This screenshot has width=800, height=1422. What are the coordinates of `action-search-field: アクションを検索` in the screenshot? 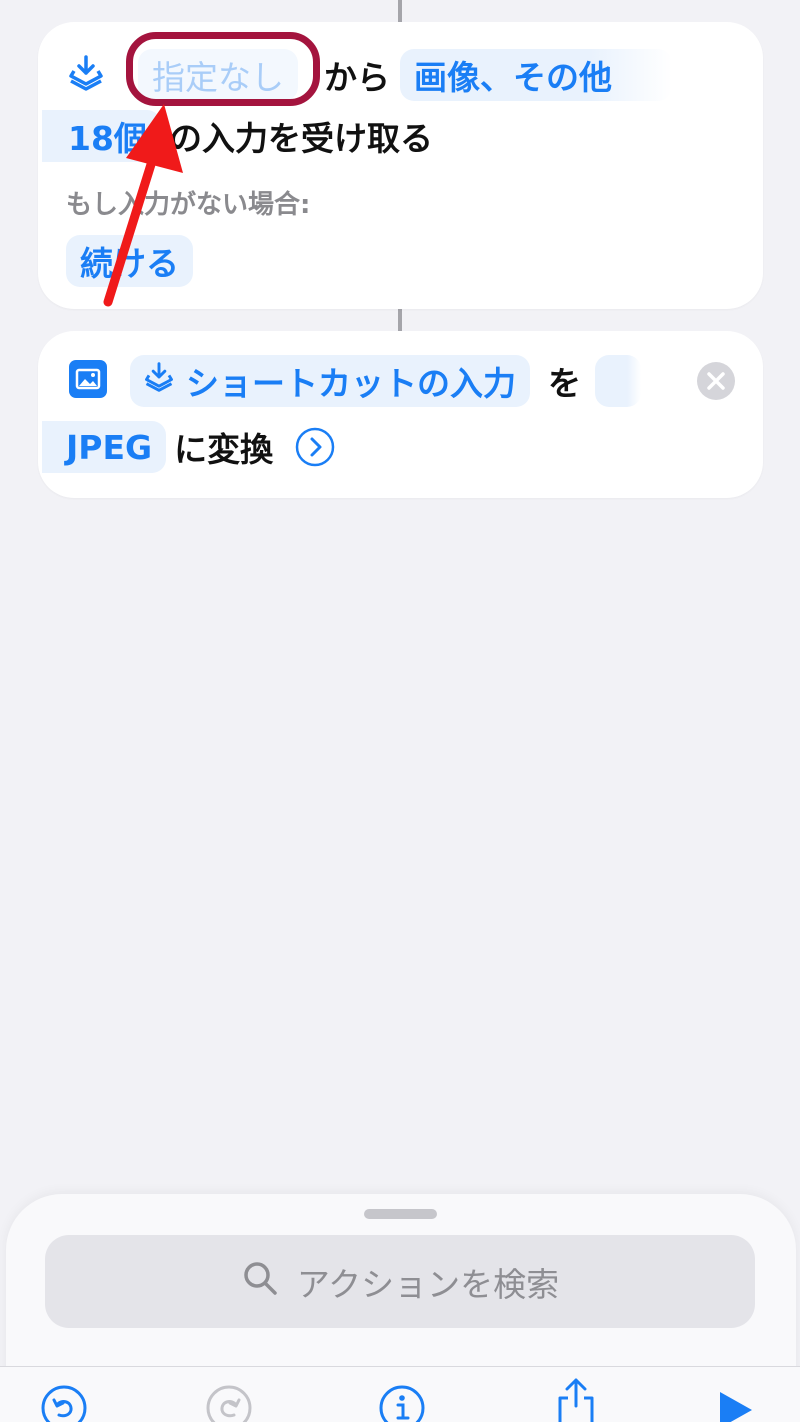 It's located at (400, 1281).